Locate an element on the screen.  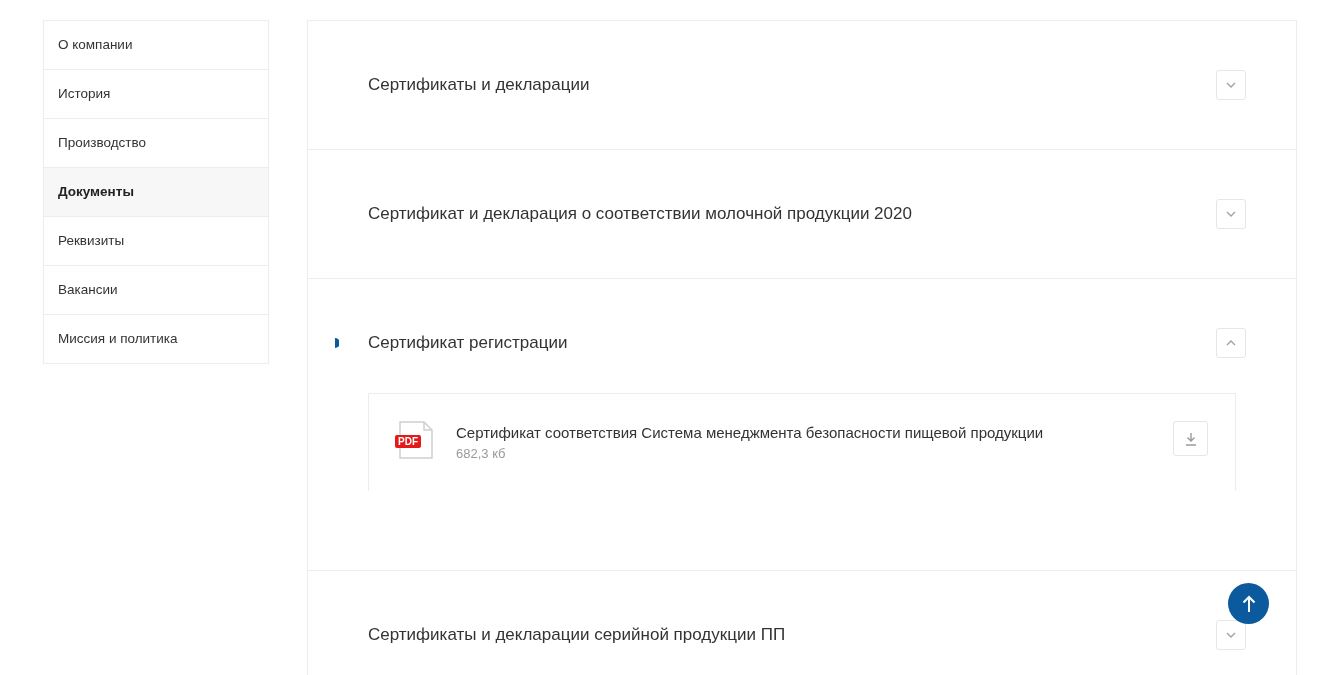
section-title: Сертификаты и декларации is located at coordinates (479, 85).